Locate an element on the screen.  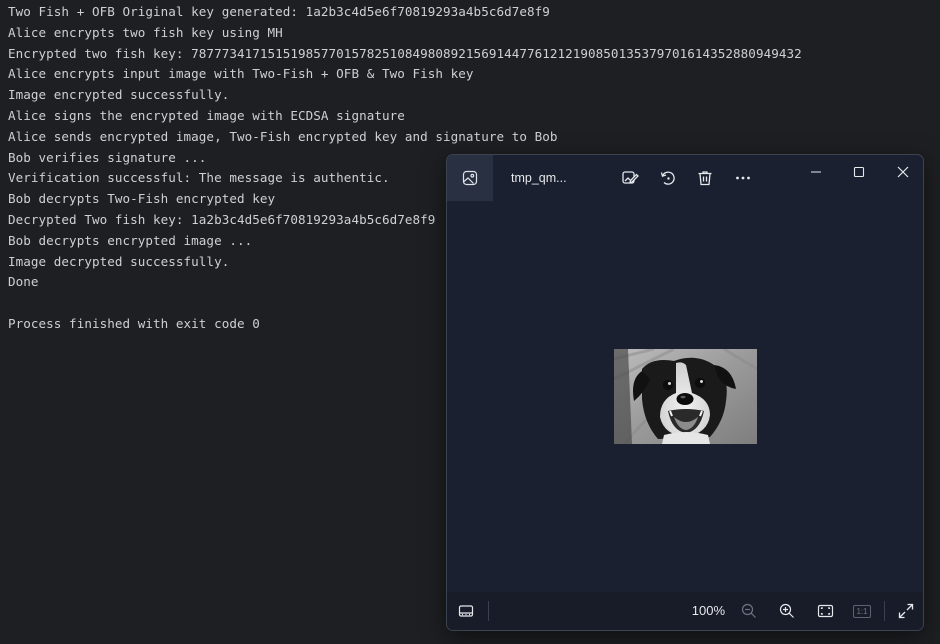
delete-button is located at coordinates (705, 178).